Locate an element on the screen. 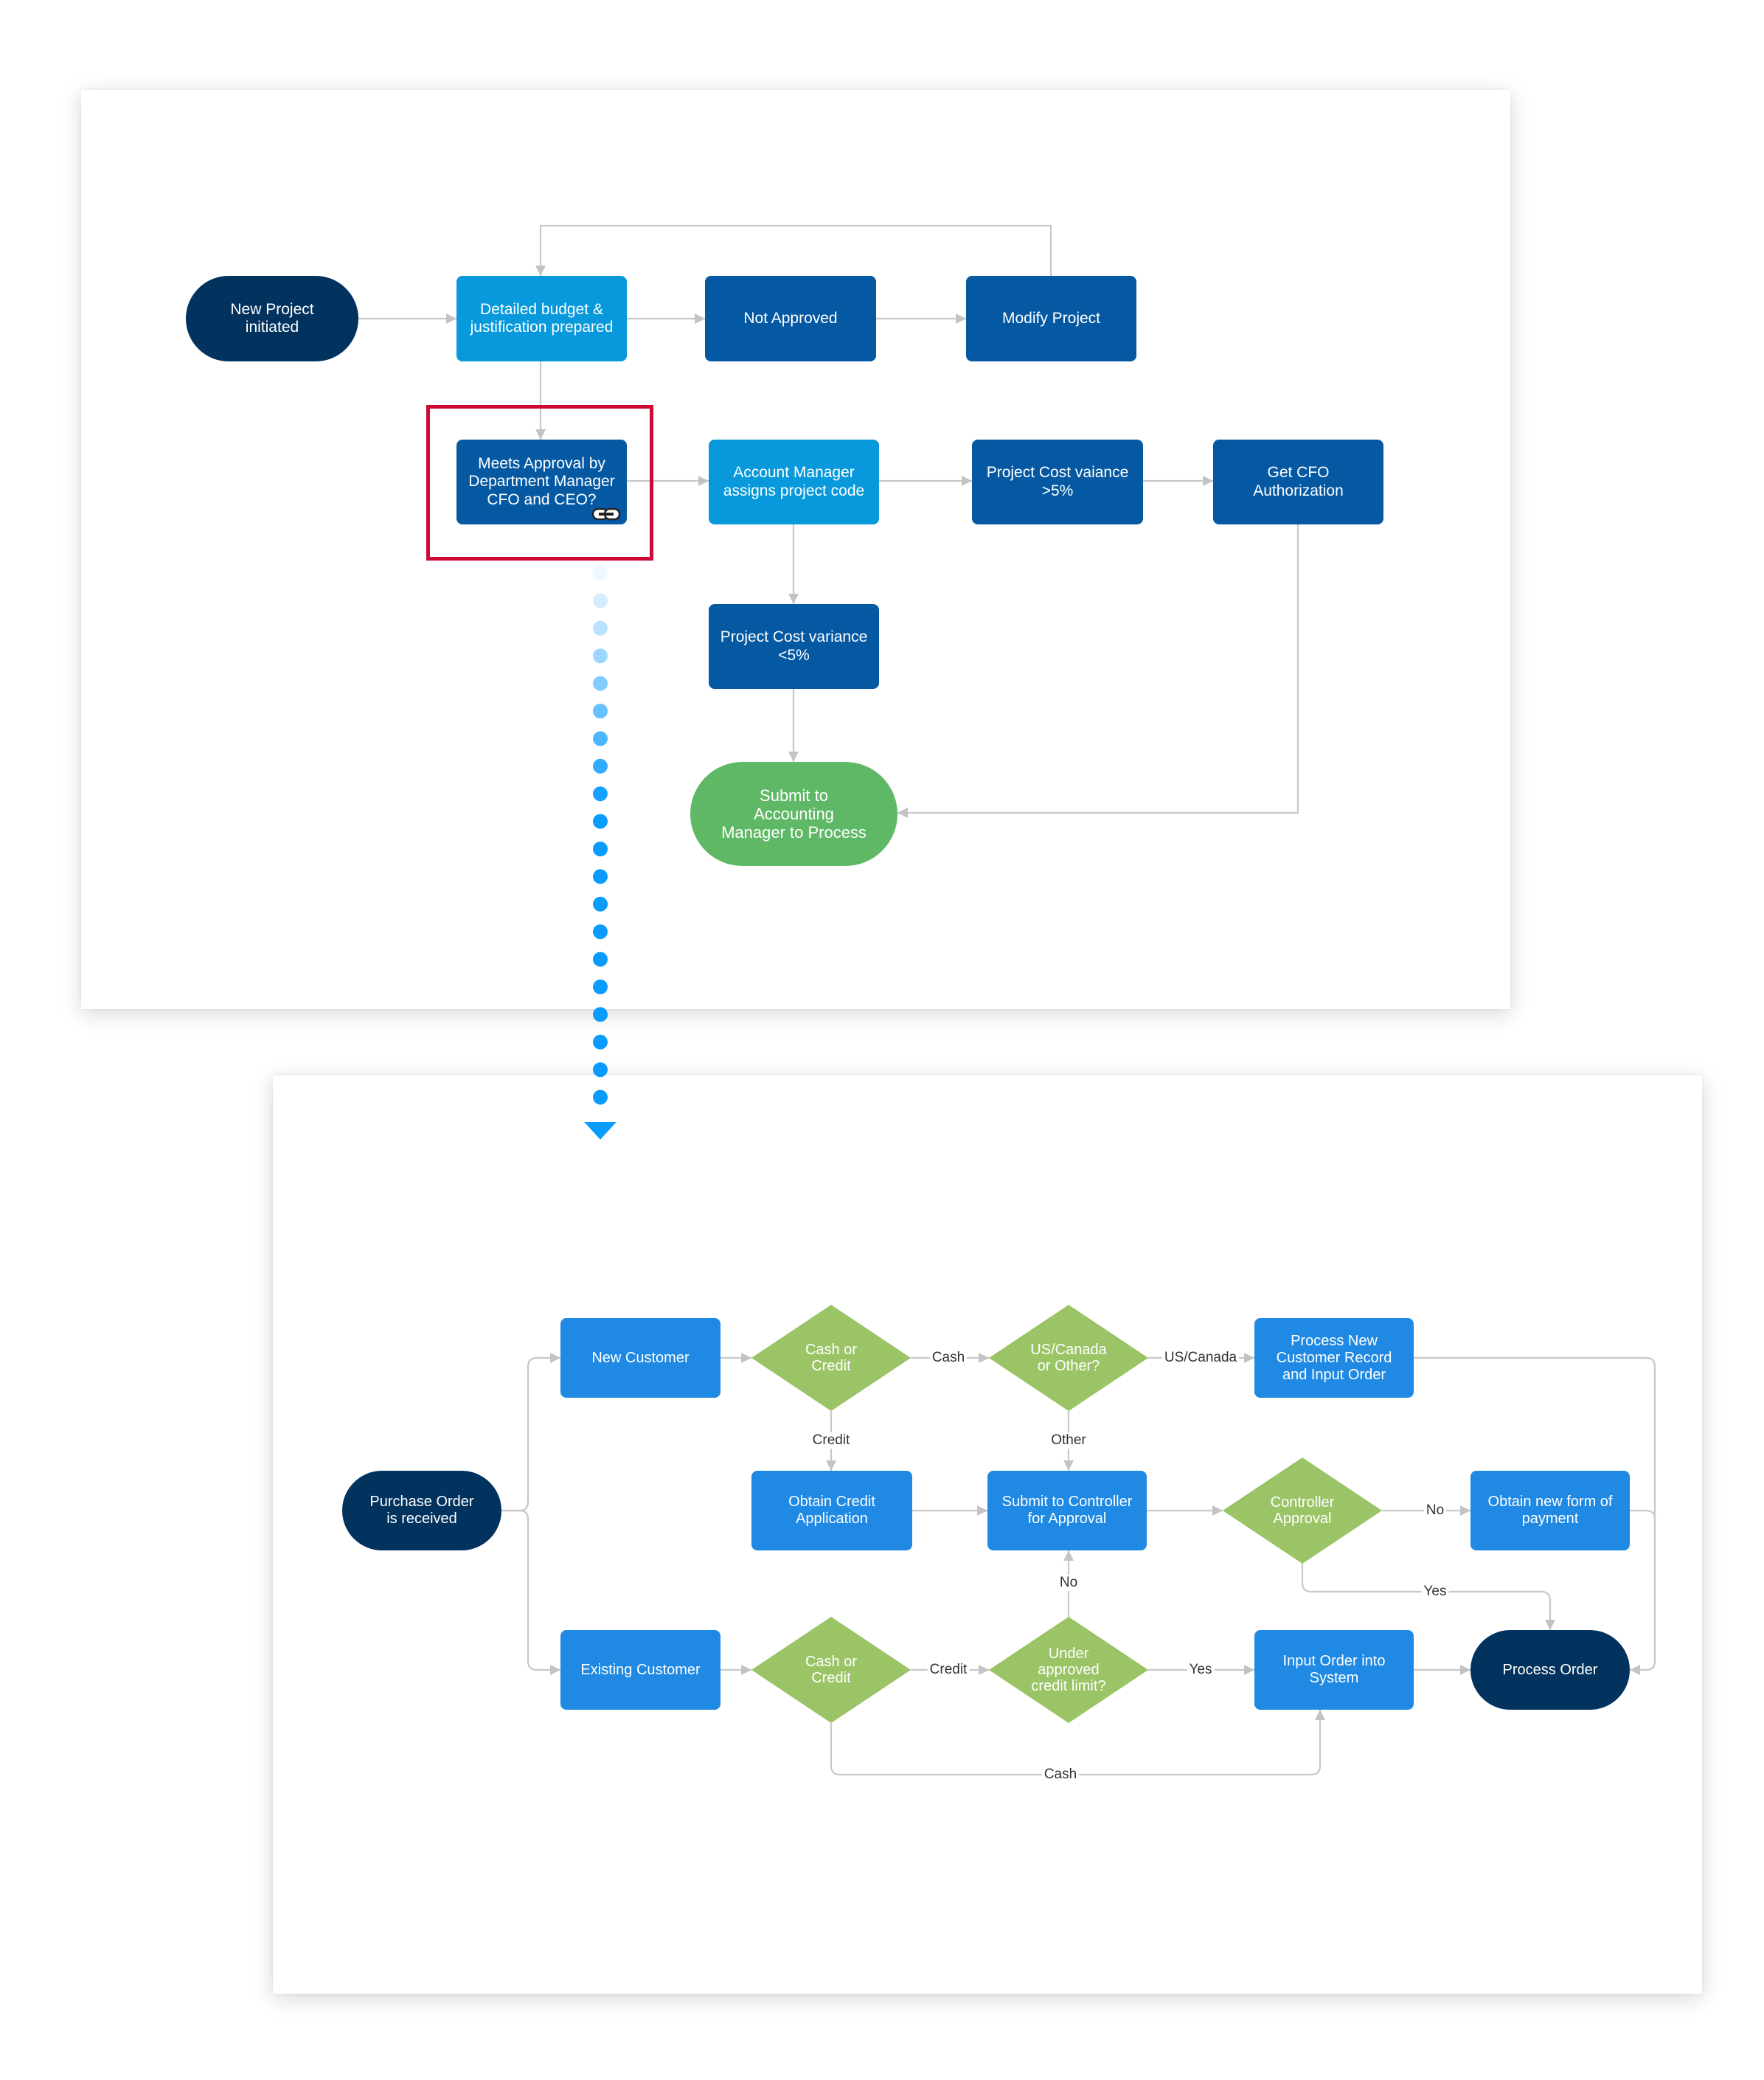 The width and height of the screenshot is (1764, 2080). edge-label-no-credit-limit: No is located at coordinates (1068, 1583).